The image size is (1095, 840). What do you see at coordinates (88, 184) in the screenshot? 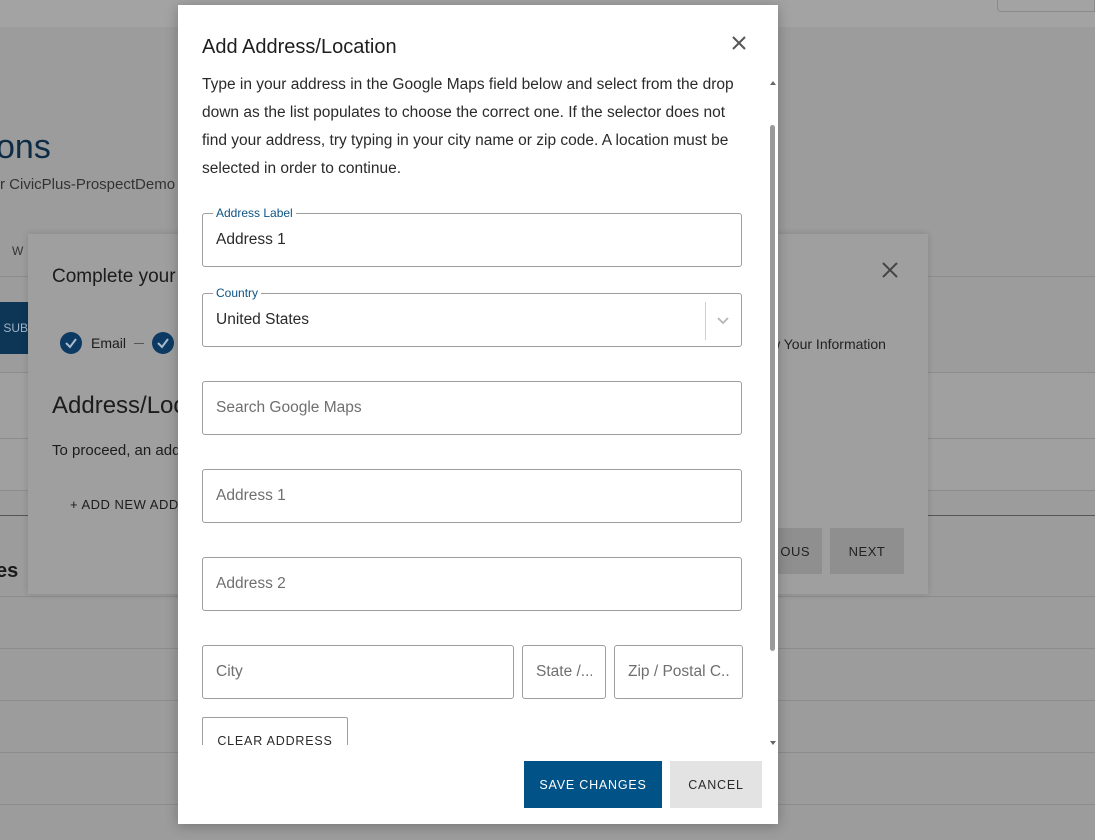
I see `page-subtitle: r CivicPlus-ProspectDemo` at bounding box center [88, 184].